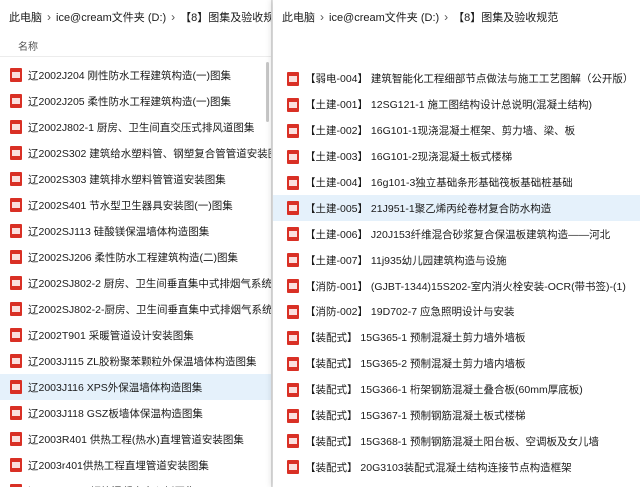 The height and width of the screenshot is (487, 640). I want to click on file-row: 辽2002J204 刚性防水工程建筑构造(一)图集, so click(135, 75).